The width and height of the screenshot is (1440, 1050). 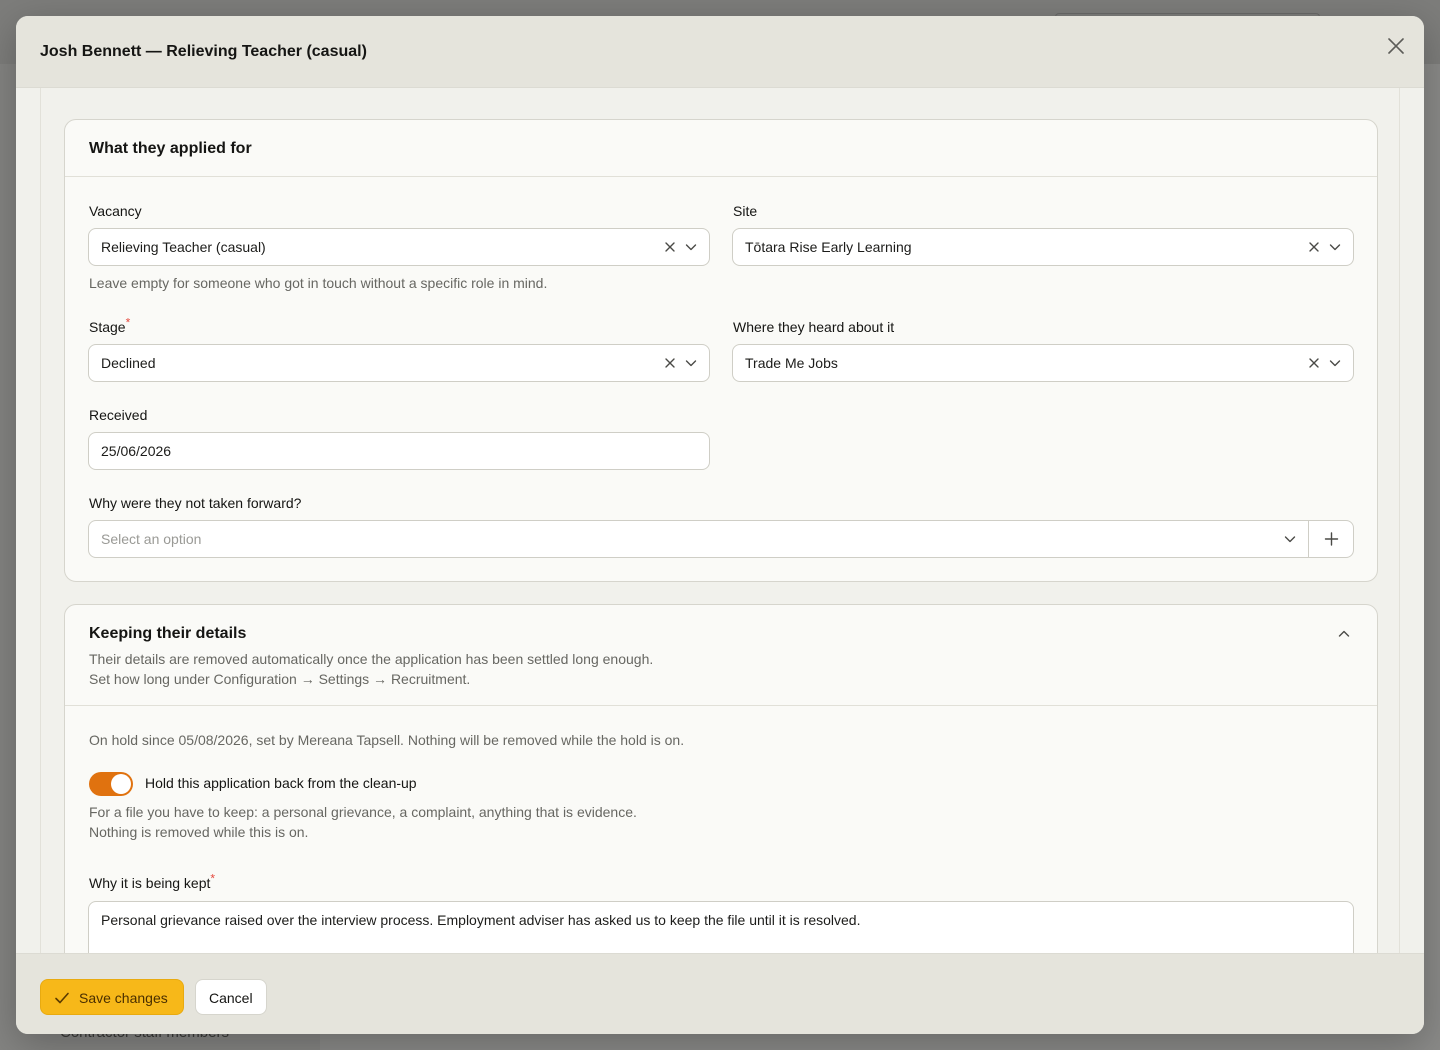 I want to click on add-option-button, so click(x=1330, y=539).